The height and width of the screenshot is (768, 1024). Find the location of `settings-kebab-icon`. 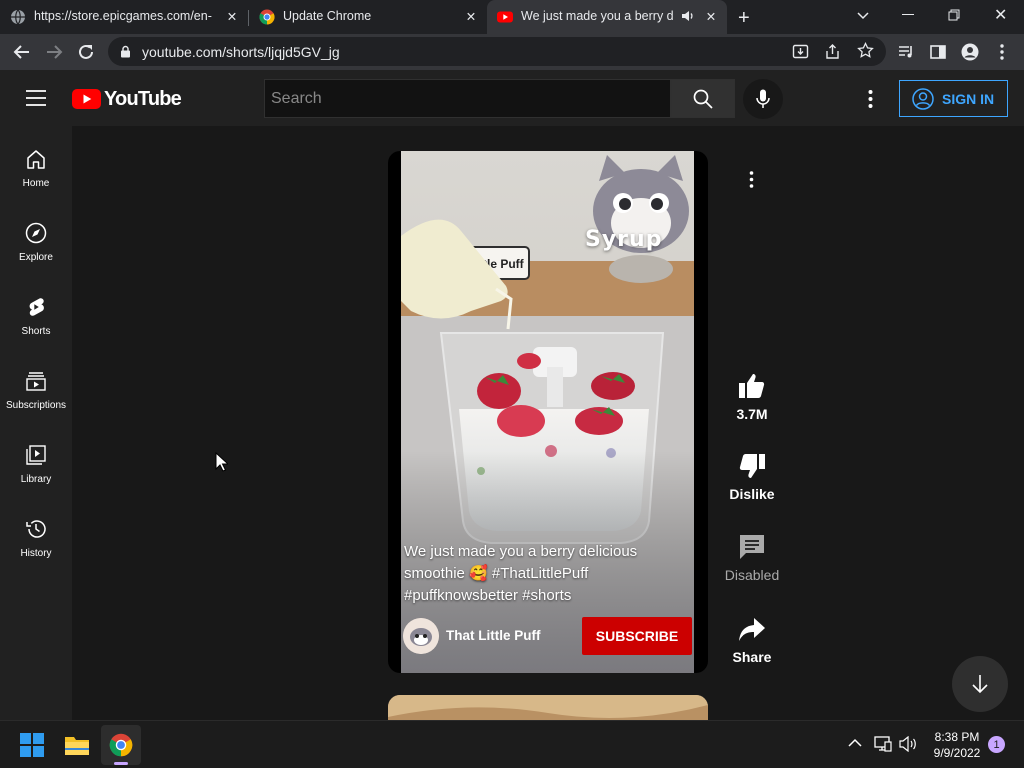

settings-kebab-icon is located at coordinates (870, 99).